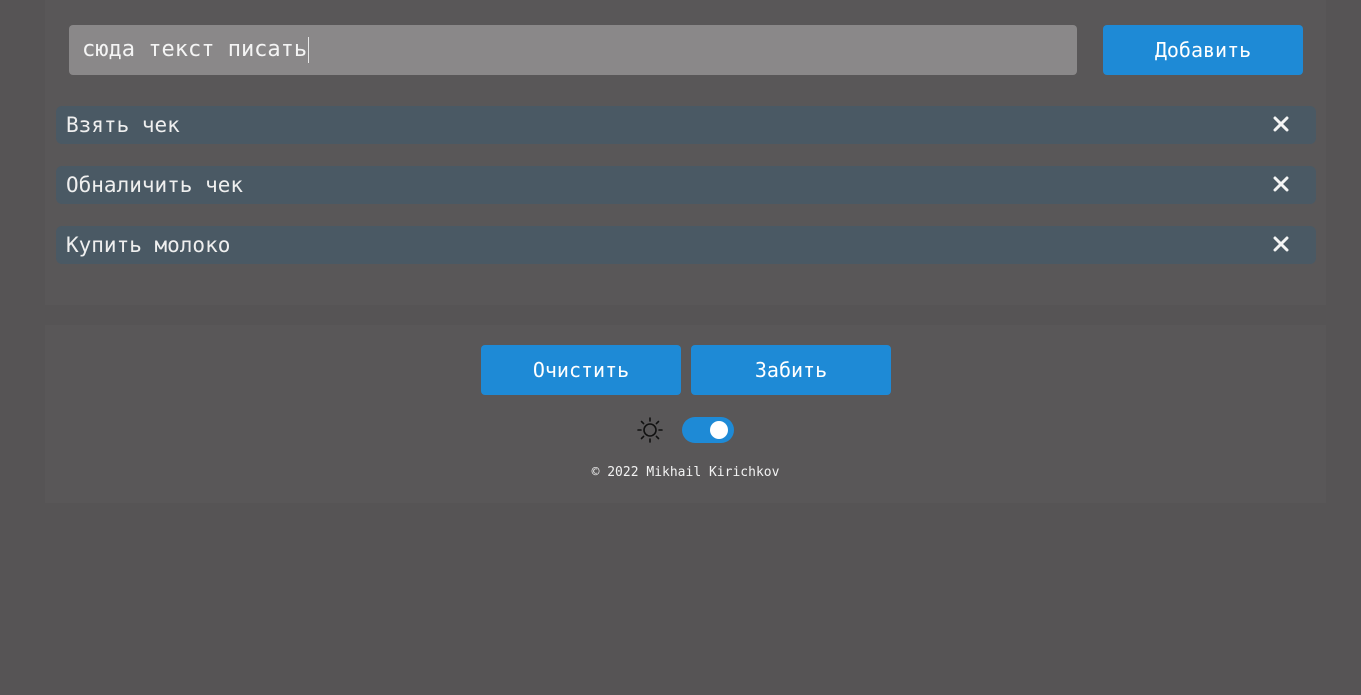 The height and width of the screenshot is (695, 1361). I want to click on todo-text-input: сюда текст писать, so click(573, 50).